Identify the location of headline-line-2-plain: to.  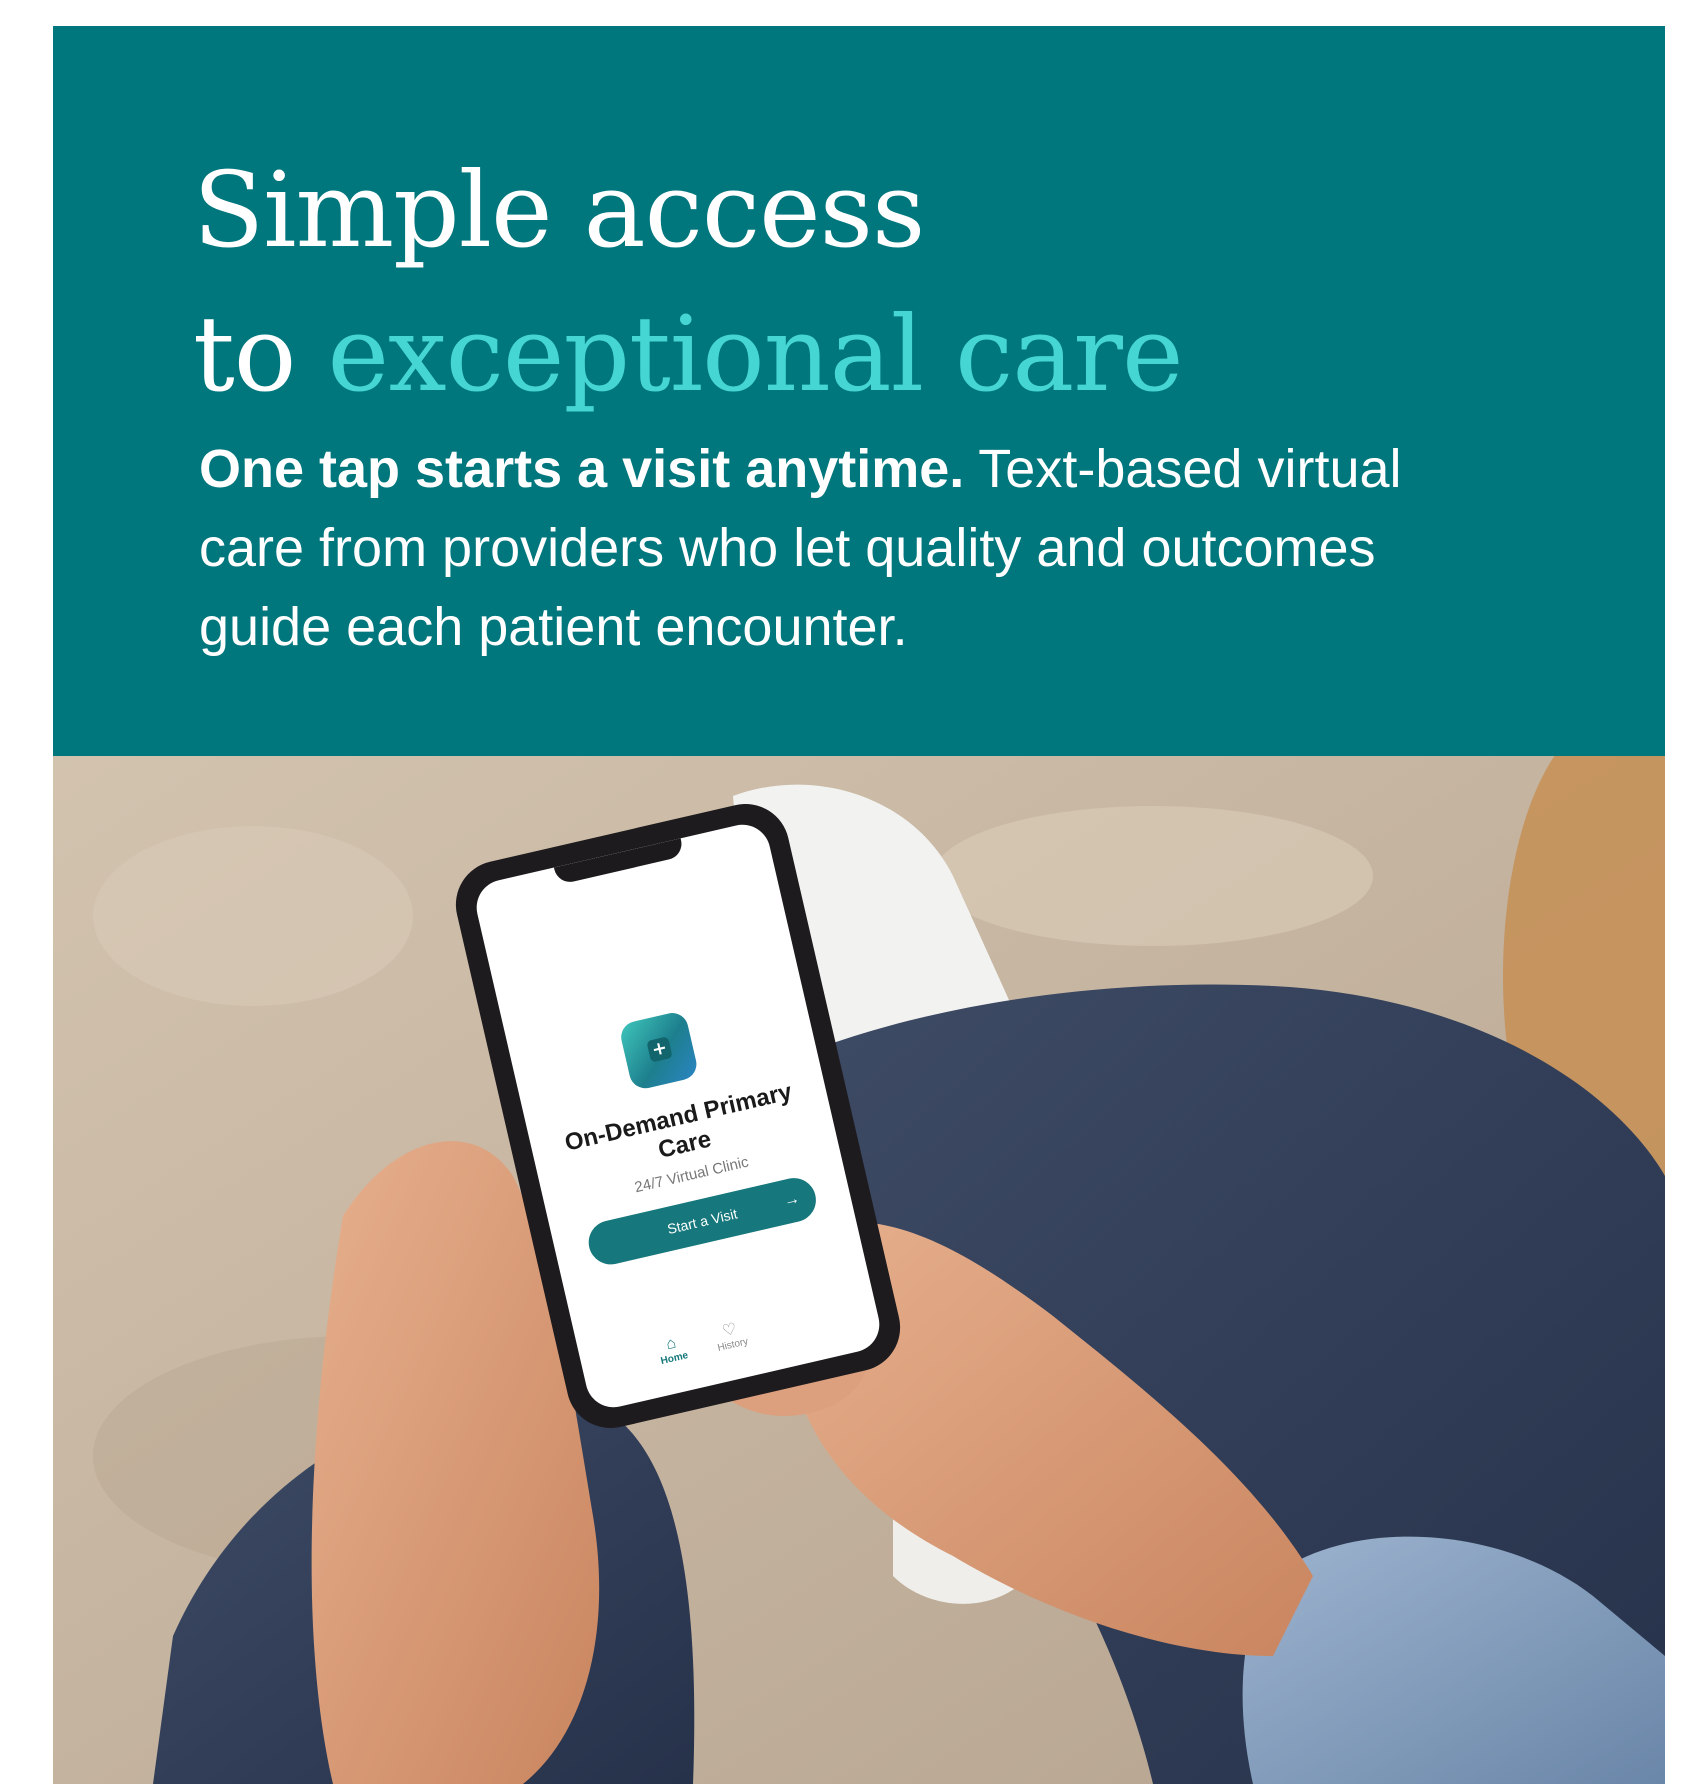
(260, 354).